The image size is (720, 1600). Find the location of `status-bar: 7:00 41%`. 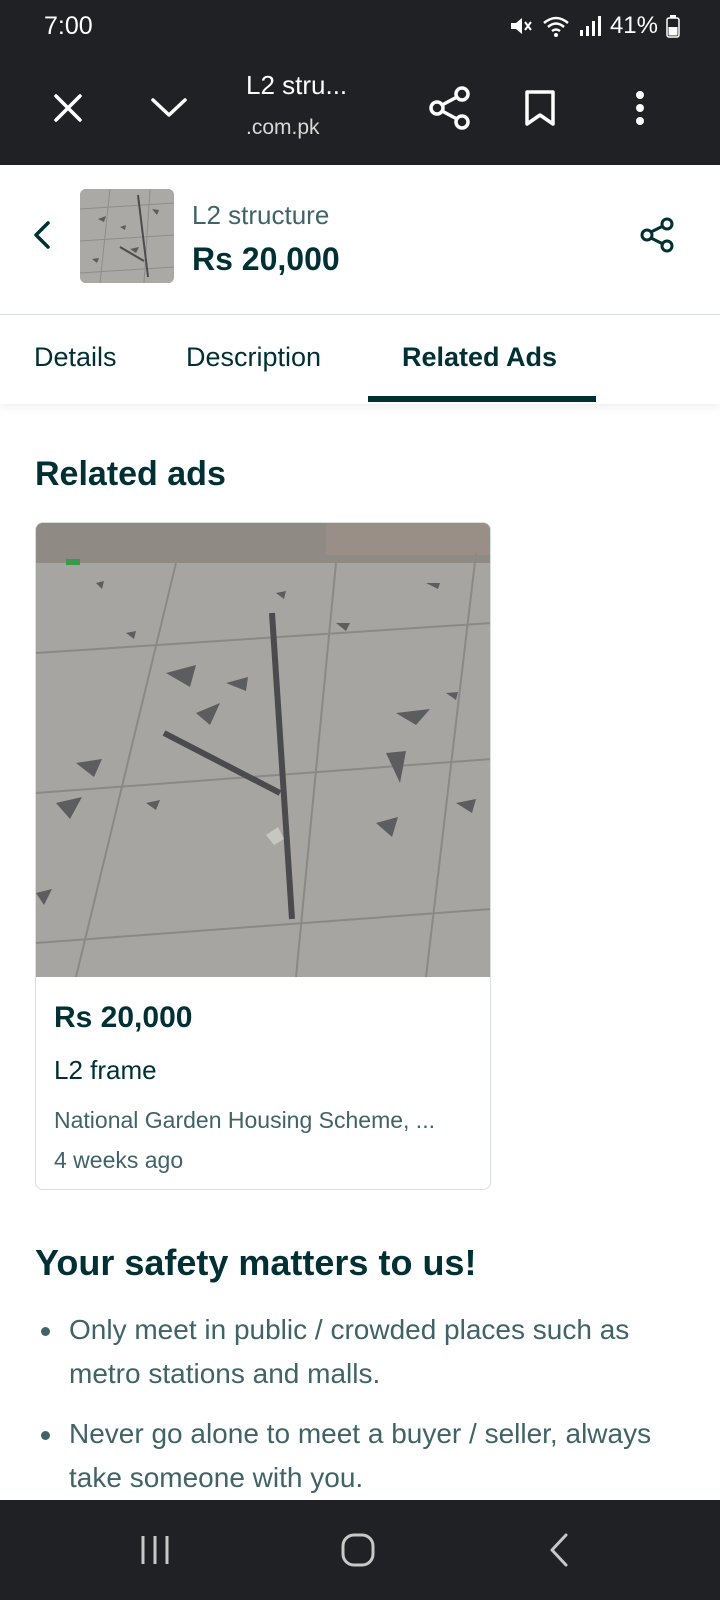

status-bar: 7:00 41% is located at coordinates (360, 26).